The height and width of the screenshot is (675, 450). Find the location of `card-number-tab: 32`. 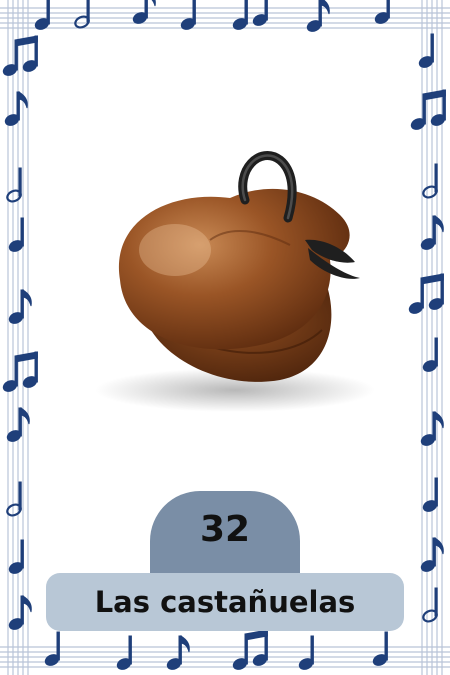

card-number-tab: 32 is located at coordinates (225, 533).